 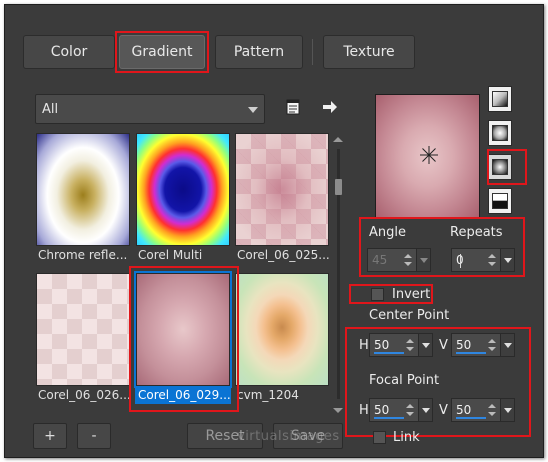 I want to click on tab-color: Color, so click(x=69, y=52).